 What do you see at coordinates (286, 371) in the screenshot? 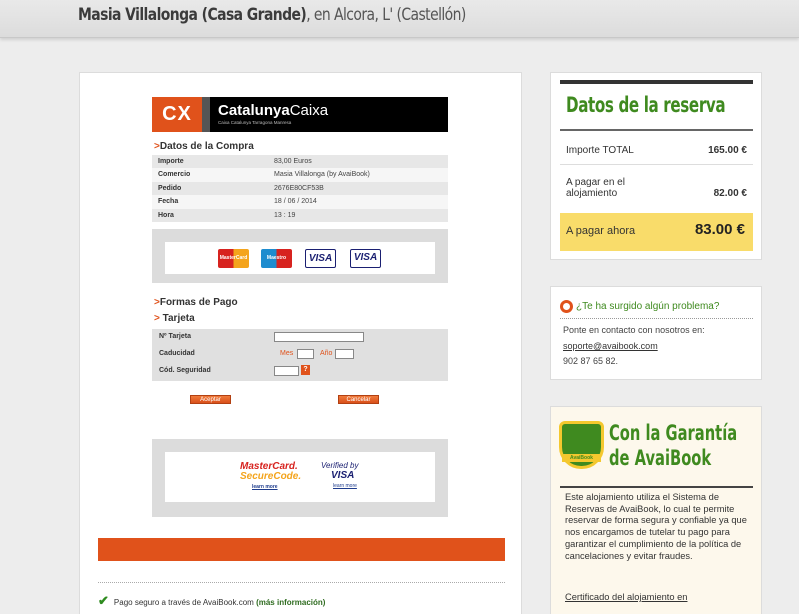
I see `cvv-input` at bounding box center [286, 371].